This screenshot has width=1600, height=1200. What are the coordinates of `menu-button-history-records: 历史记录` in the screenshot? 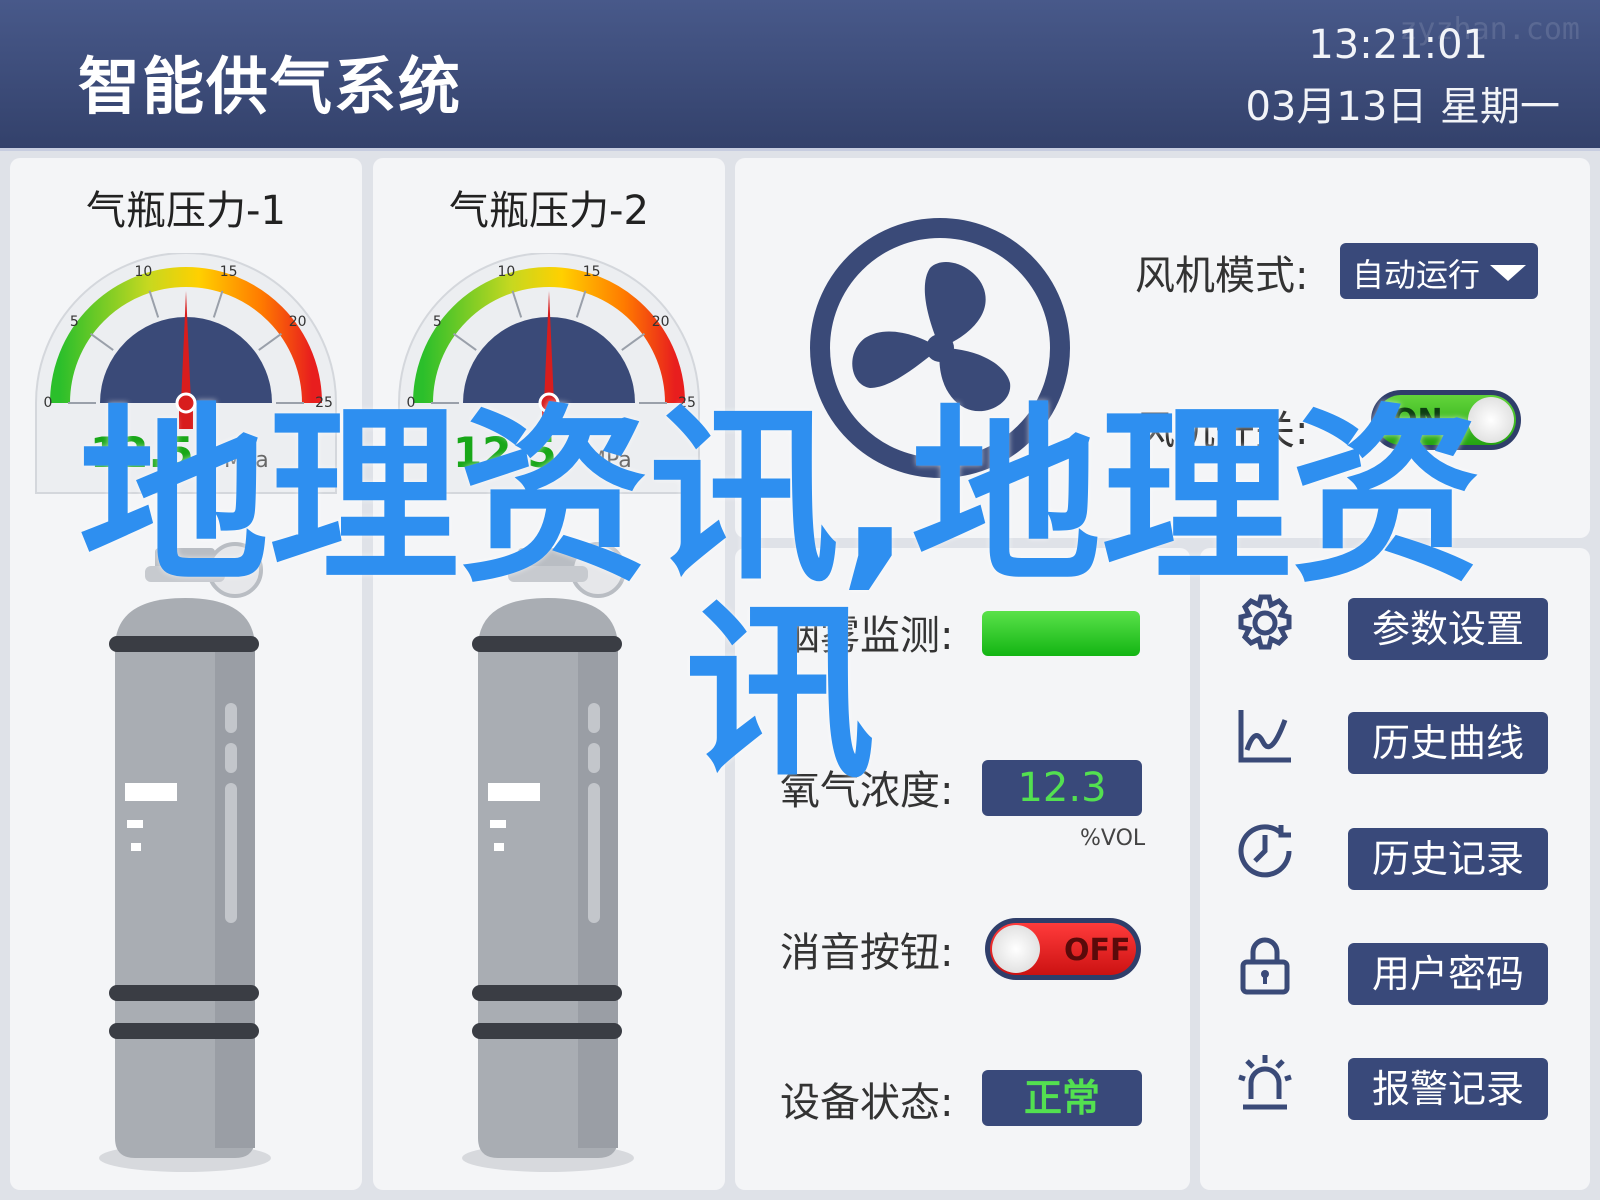 It's located at (1448, 859).